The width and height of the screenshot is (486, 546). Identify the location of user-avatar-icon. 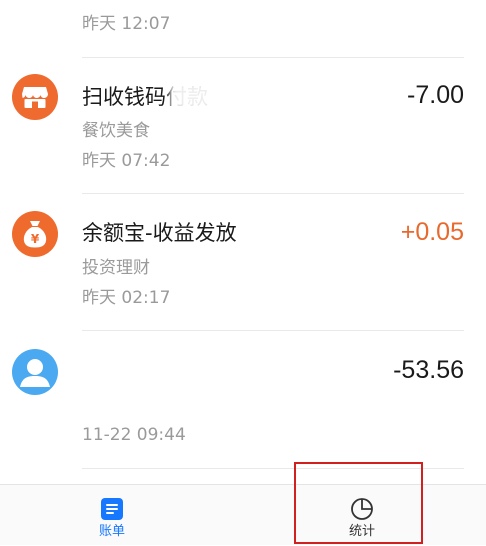
(35, 372).